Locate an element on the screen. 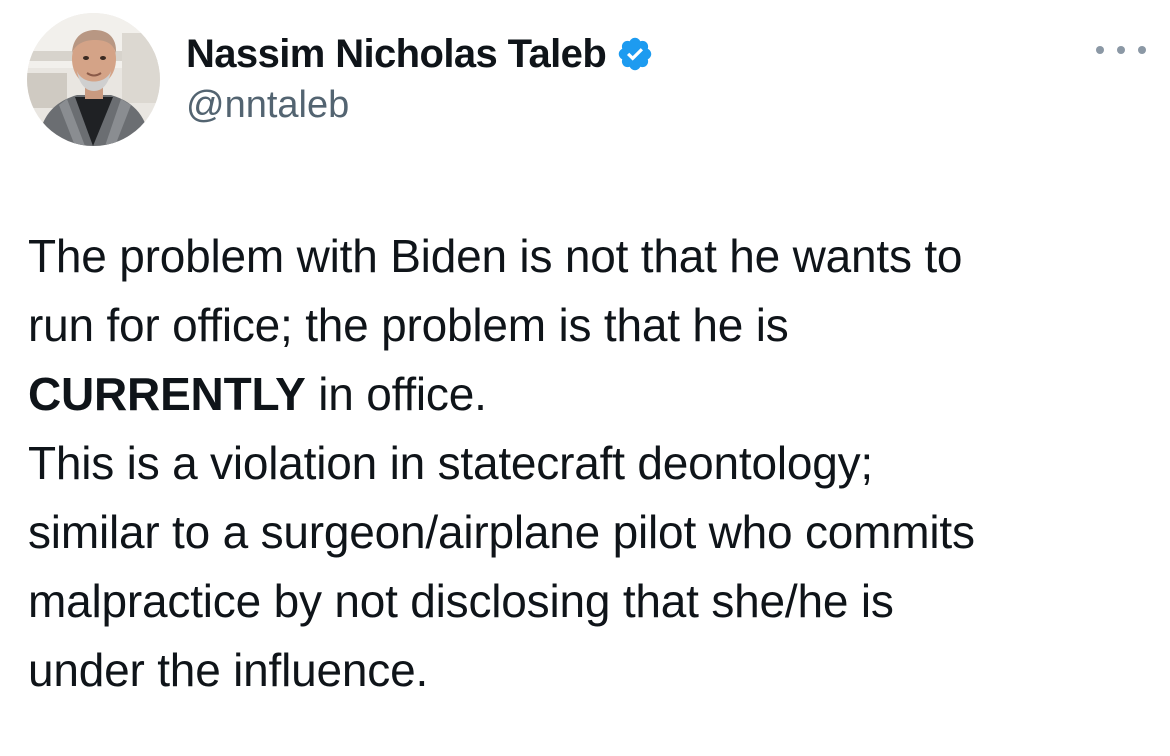 The height and width of the screenshot is (756, 1170). avatar-photo is located at coordinates (93, 79).